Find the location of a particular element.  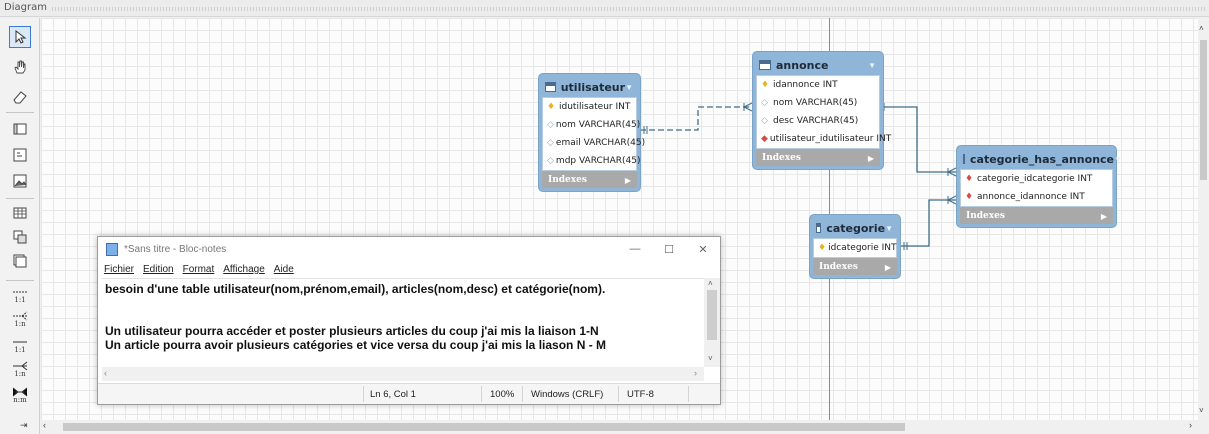

image-tool is located at coordinates (20, 181).